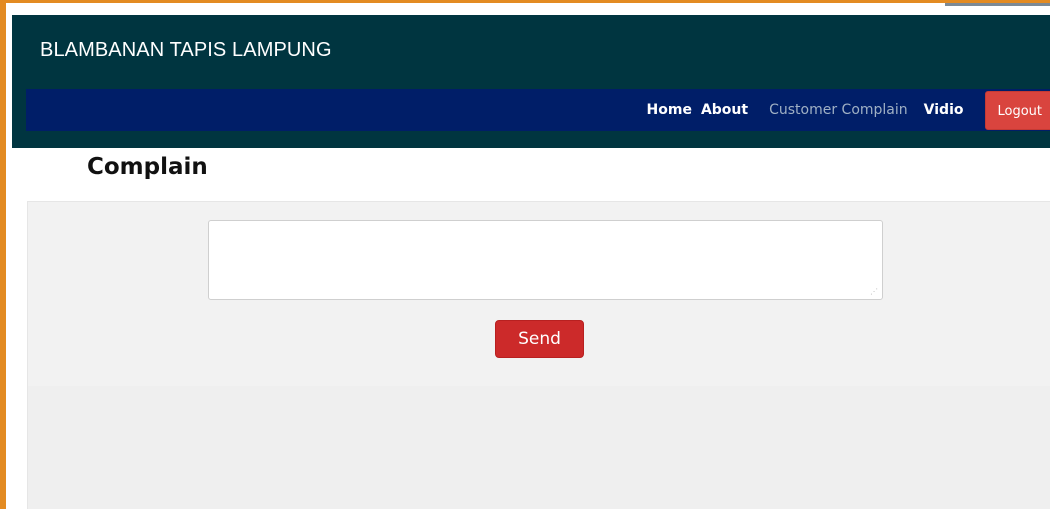 The width and height of the screenshot is (1050, 509). Describe the element at coordinates (838, 110) in the screenshot. I see `nav-item-customer-complain: Customer Complain` at that location.